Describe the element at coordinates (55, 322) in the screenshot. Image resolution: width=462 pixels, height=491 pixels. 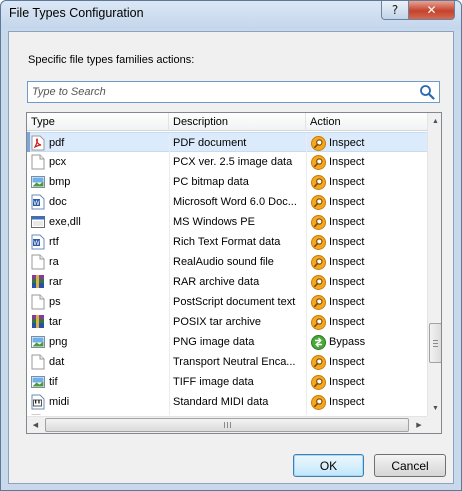
I see `row-type: tar` at that location.